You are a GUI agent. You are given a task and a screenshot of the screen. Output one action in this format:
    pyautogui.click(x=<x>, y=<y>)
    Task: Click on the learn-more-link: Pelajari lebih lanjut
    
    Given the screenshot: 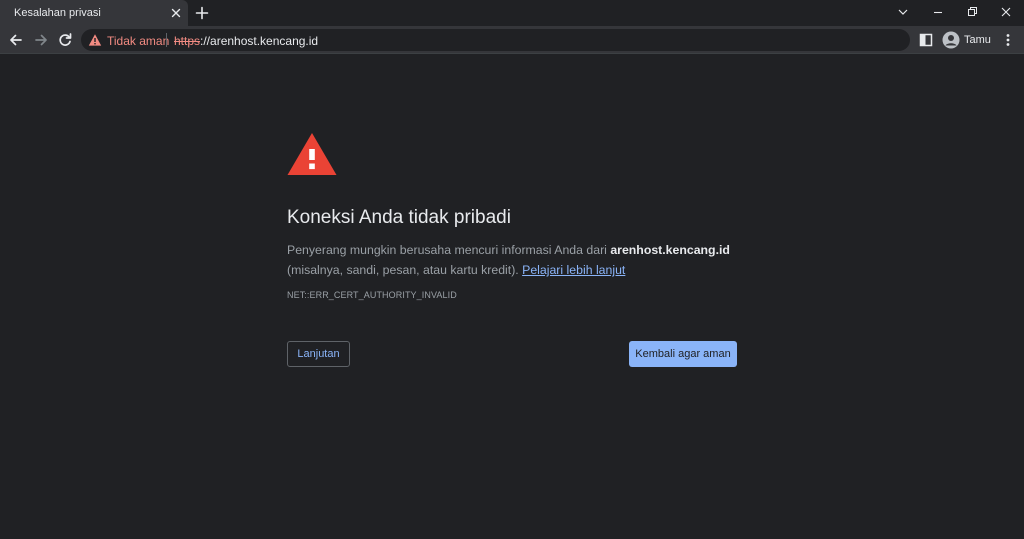 What is the action you would take?
    pyautogui.click(x=573, y=270)
    